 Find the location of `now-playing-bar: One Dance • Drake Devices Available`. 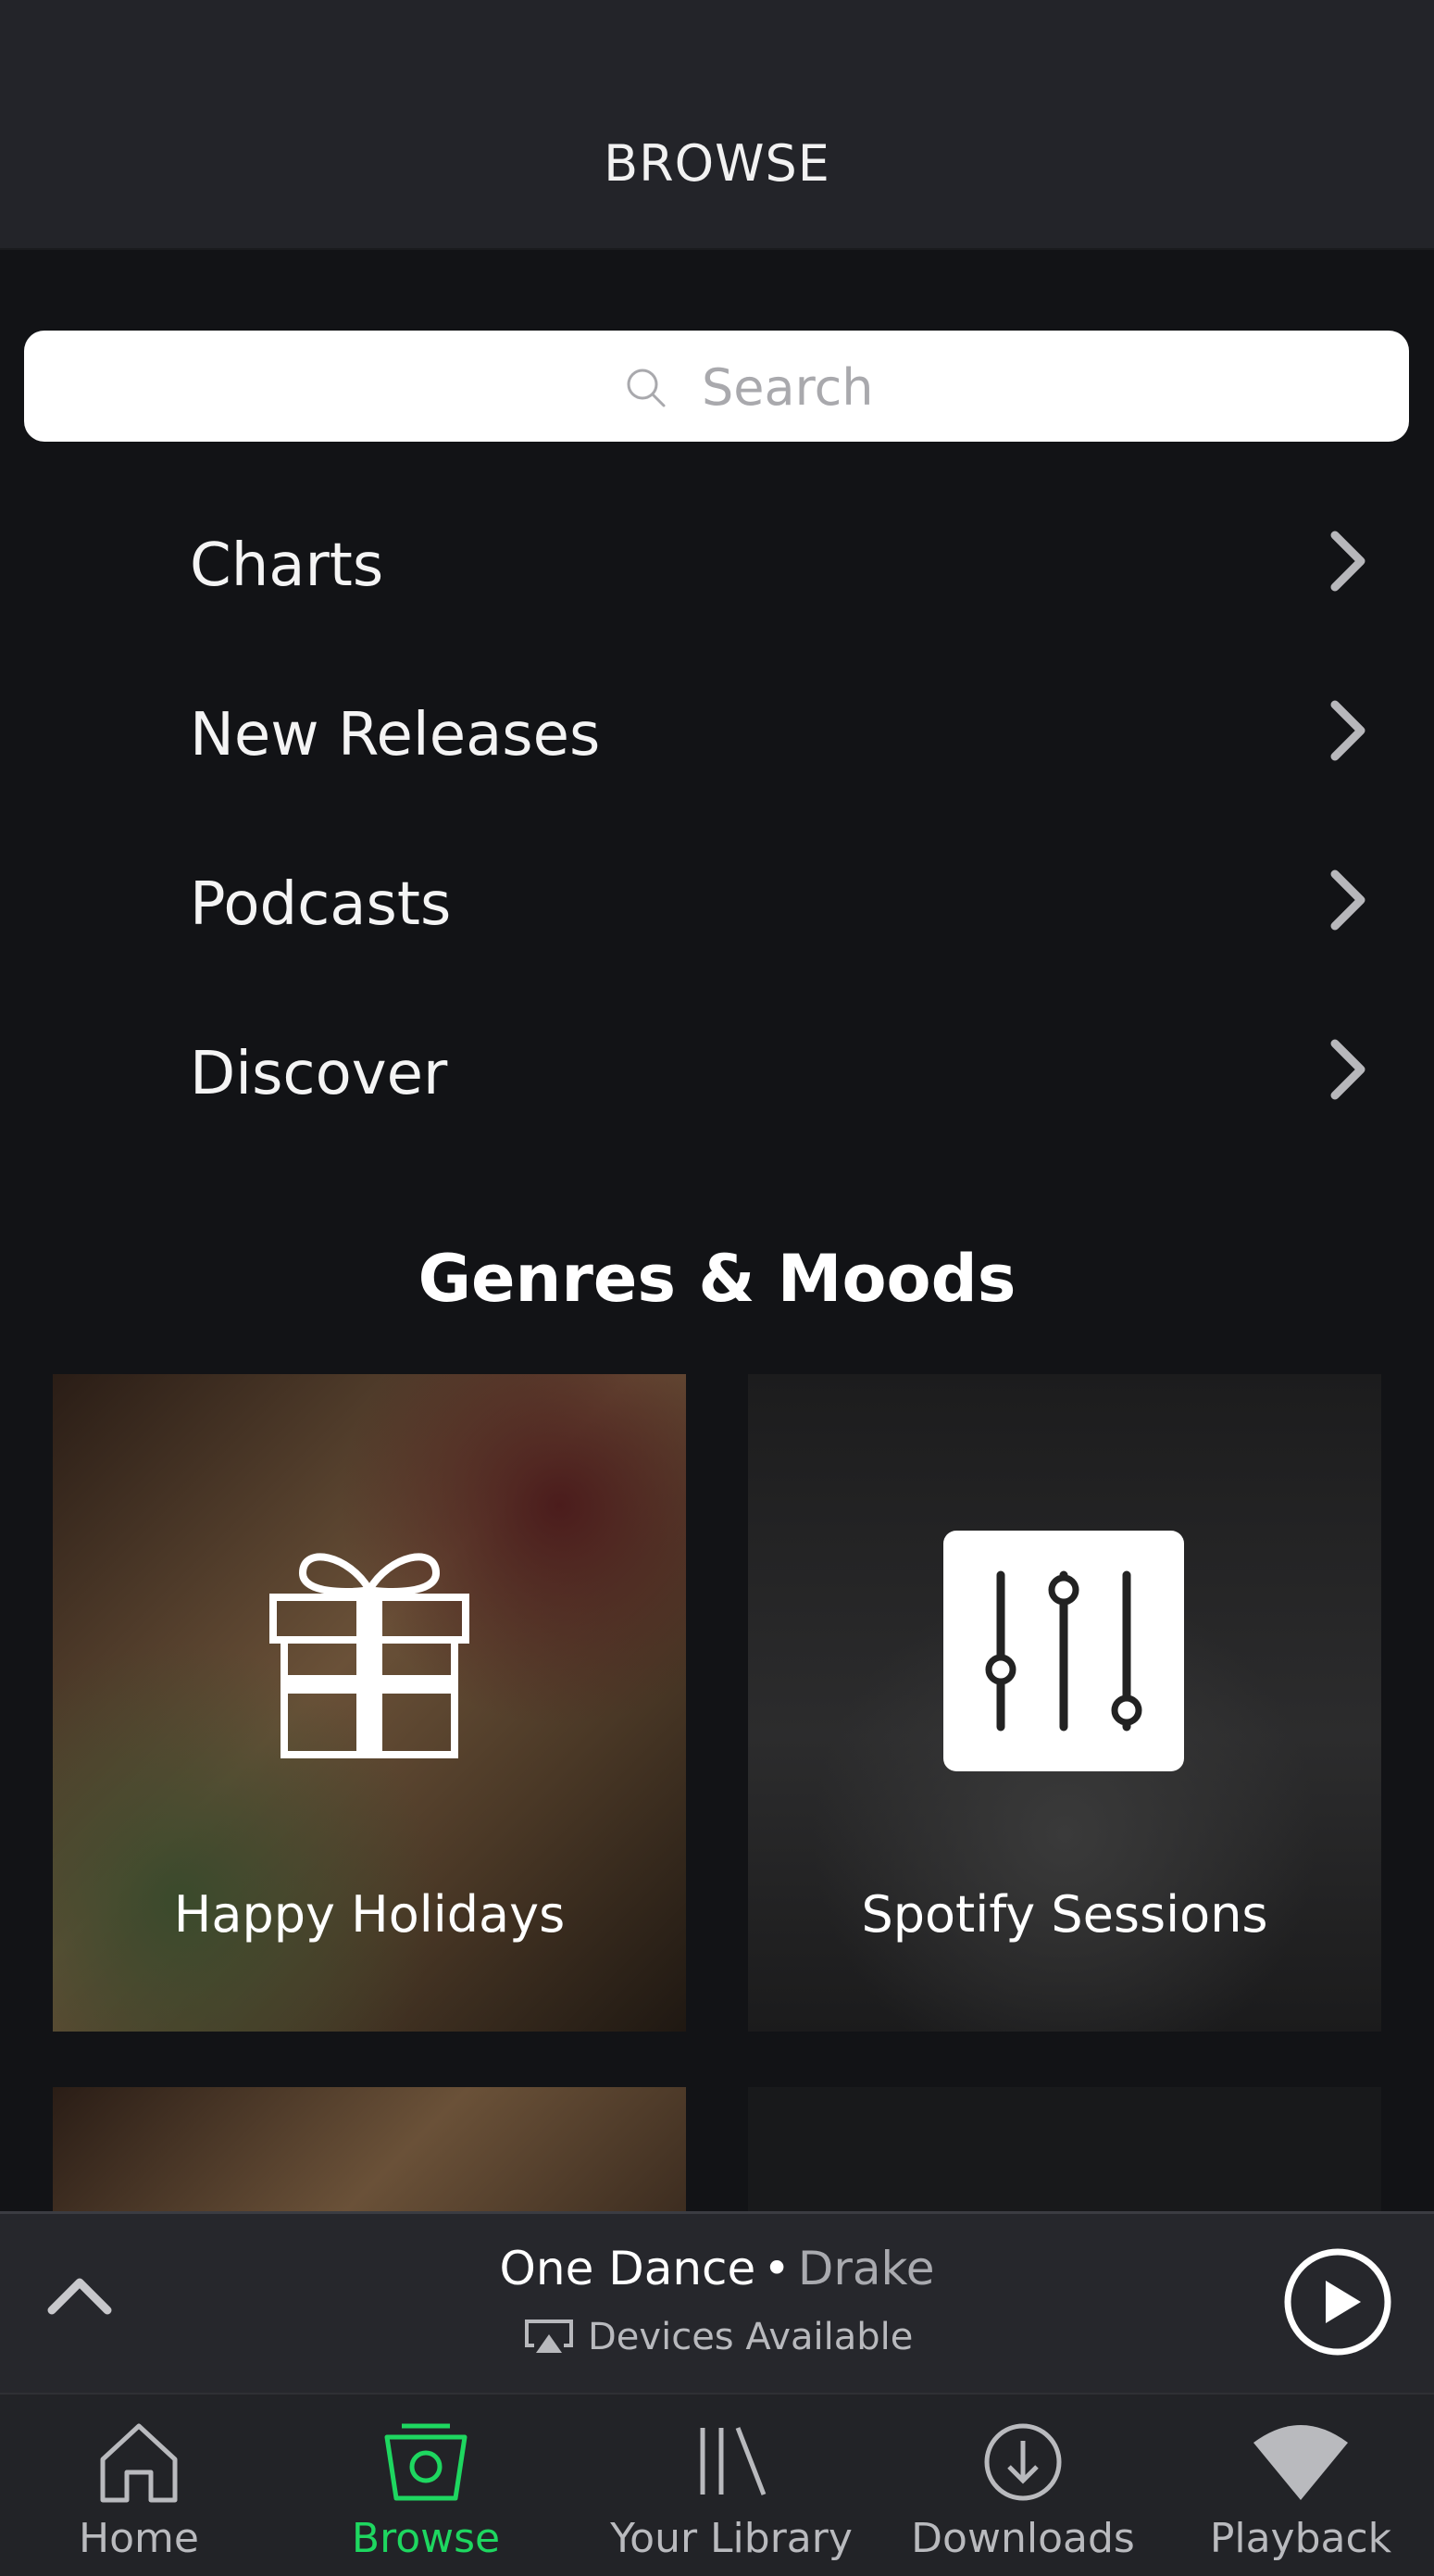

now-playing-bar: One Dance • Drake Devices Available is located at coordinates (717, 2303).